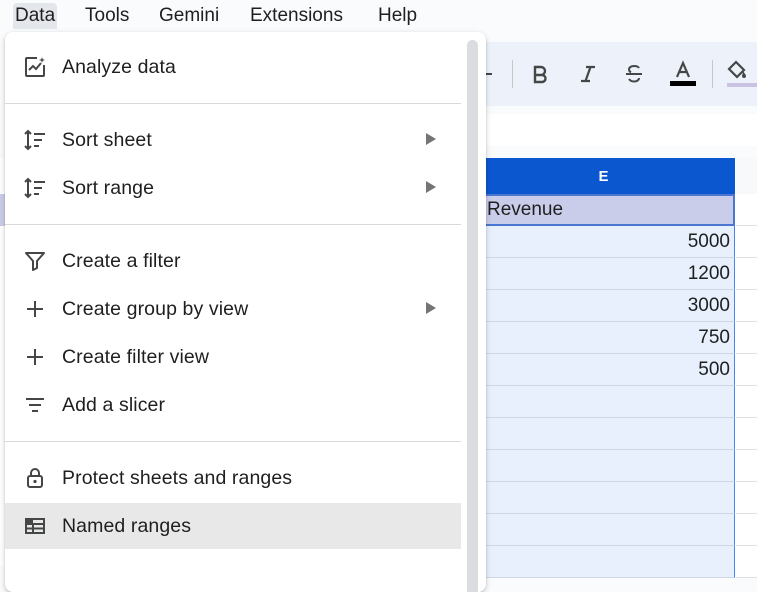 Image resolution: width=757 pixels, height=592 pixels. I want to click on bold-icon, so click(540, 74).